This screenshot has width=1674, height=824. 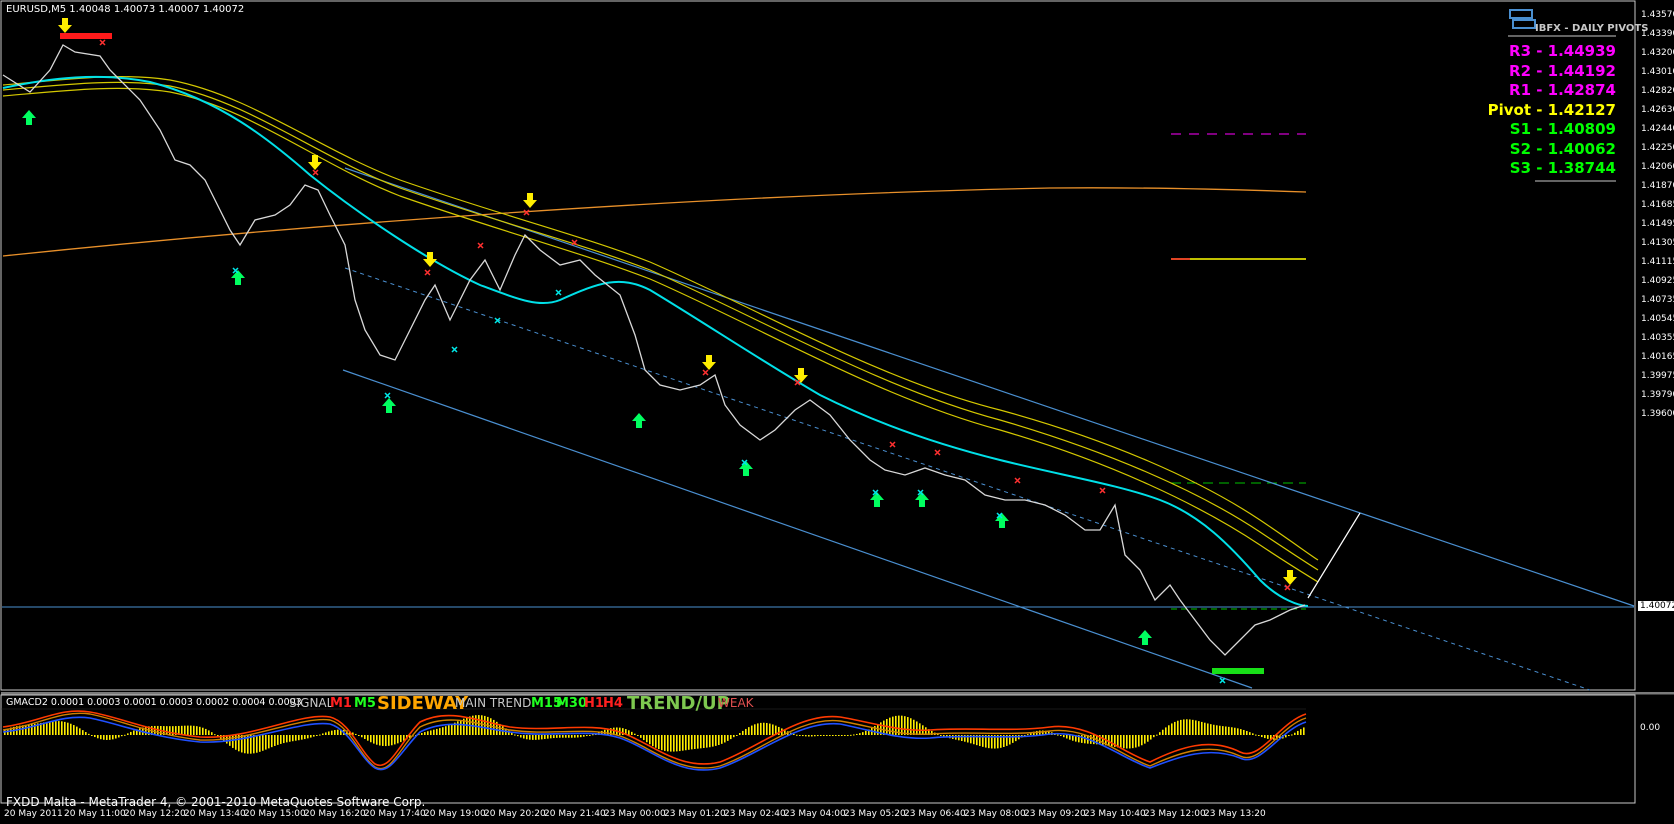 What do you see at coordinates (1562, 51) in the screenshot?
I see `pivot-level-r3: R3 - 1.44939` at bounding box center [1562, 51].